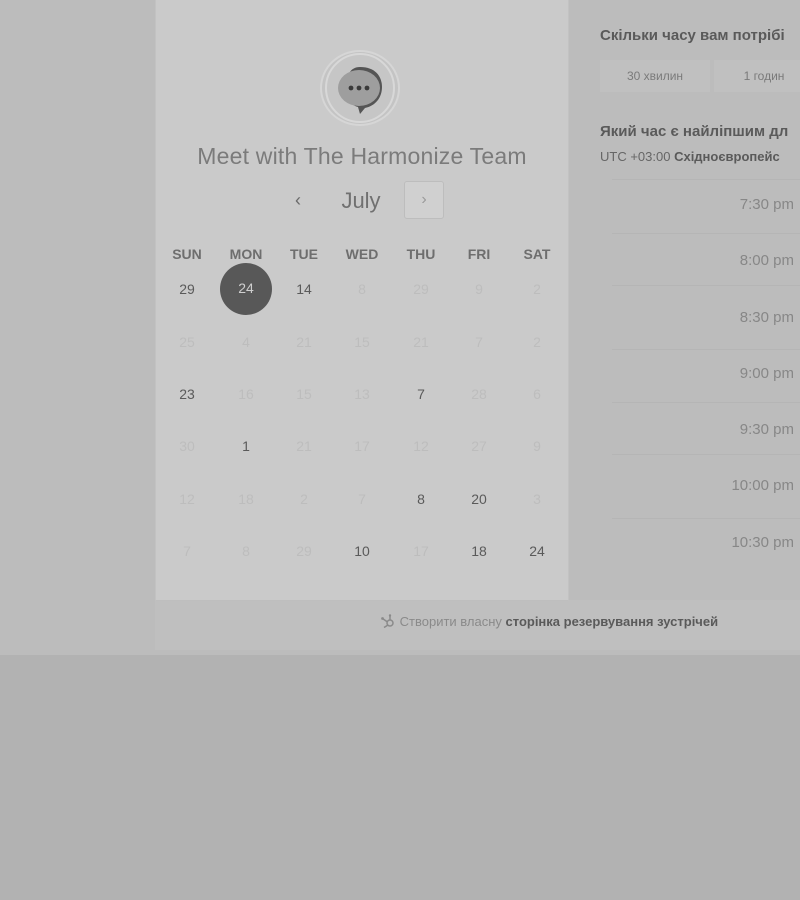 The width and height of the screenshot is (800, 900). What do you see at coordinates (537, 394) in the screenshot?
I see `calendar-day: 6` at bounding box center [537, 394].